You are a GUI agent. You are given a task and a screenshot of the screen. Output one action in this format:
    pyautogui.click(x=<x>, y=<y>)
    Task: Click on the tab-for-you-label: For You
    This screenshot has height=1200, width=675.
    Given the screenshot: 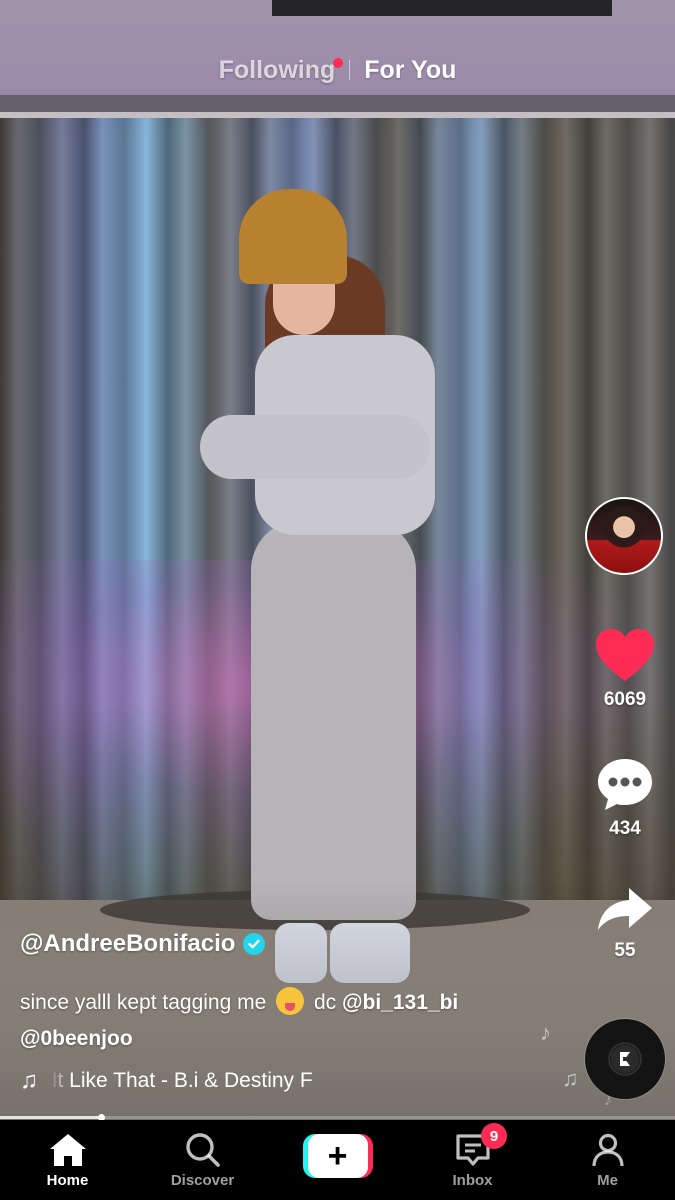 What is the action you would take?
    pyautogui.click(x=410, y=69)
    